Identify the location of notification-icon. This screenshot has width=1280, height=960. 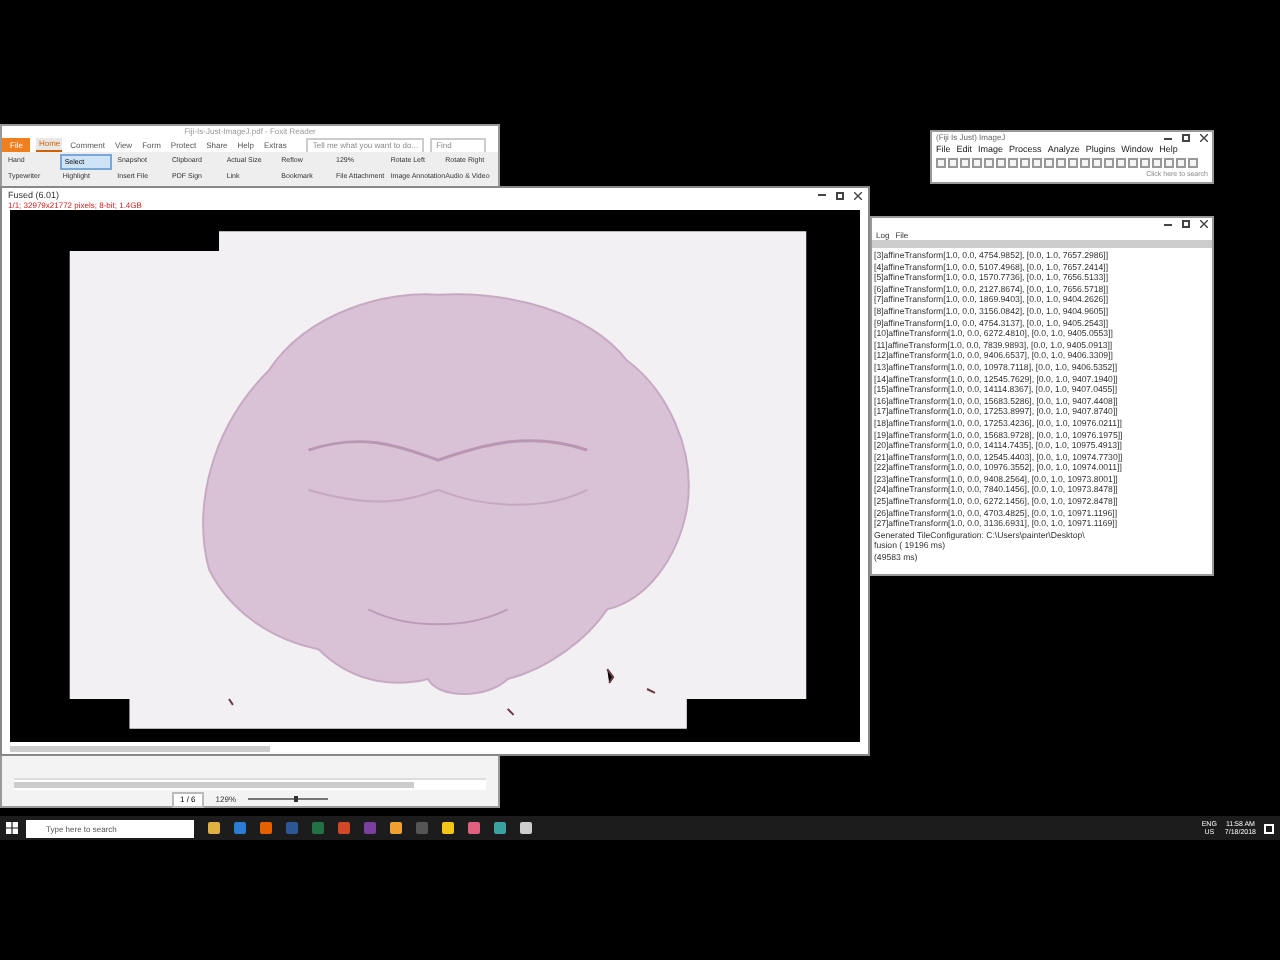
(1269, 828).